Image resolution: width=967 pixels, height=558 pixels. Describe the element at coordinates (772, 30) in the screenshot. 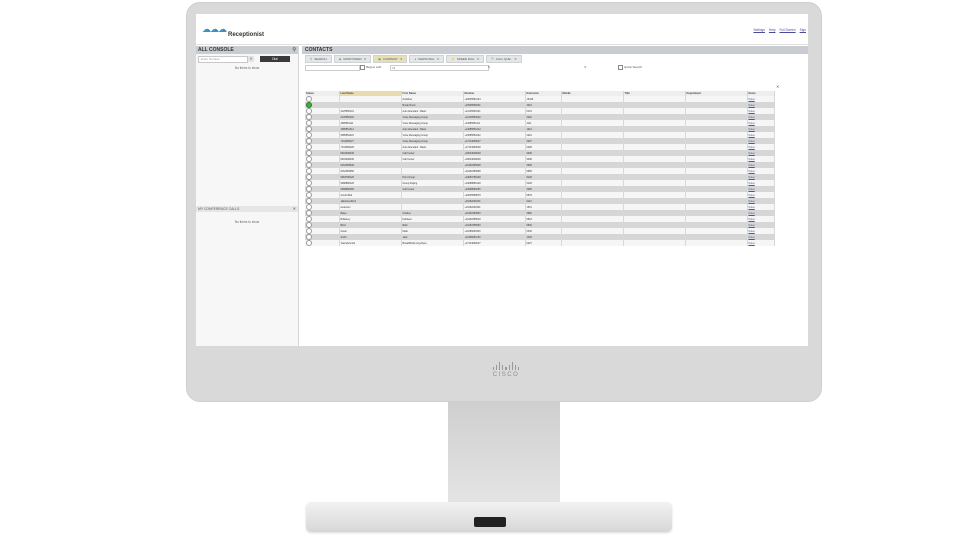

I see `help-link: Help` at that location.